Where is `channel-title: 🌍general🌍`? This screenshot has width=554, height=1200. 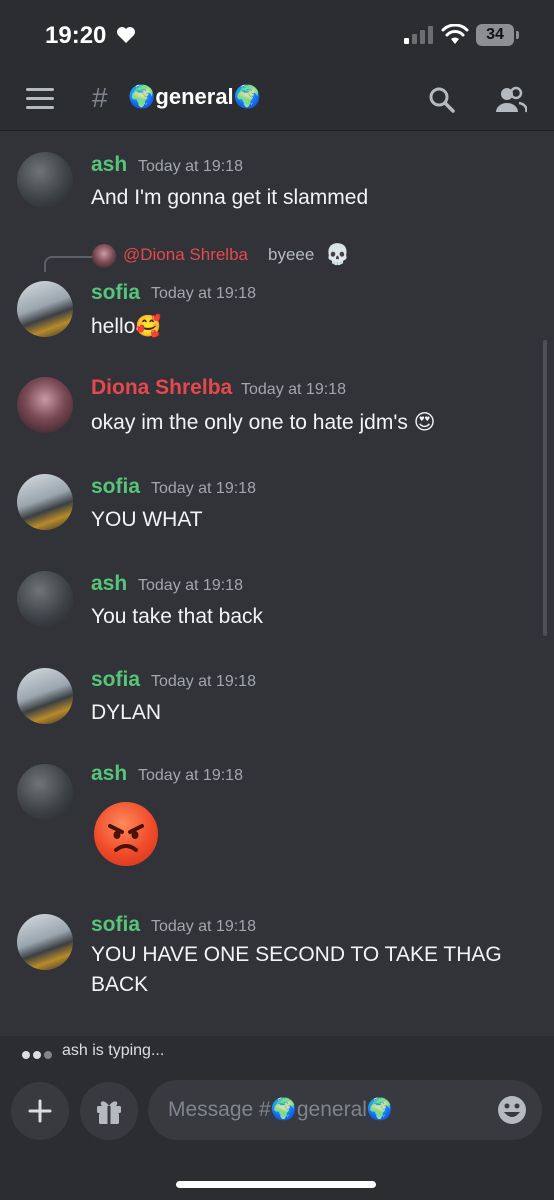
channel-title: 🌍general🌍 is located at coordinates (194, 97).